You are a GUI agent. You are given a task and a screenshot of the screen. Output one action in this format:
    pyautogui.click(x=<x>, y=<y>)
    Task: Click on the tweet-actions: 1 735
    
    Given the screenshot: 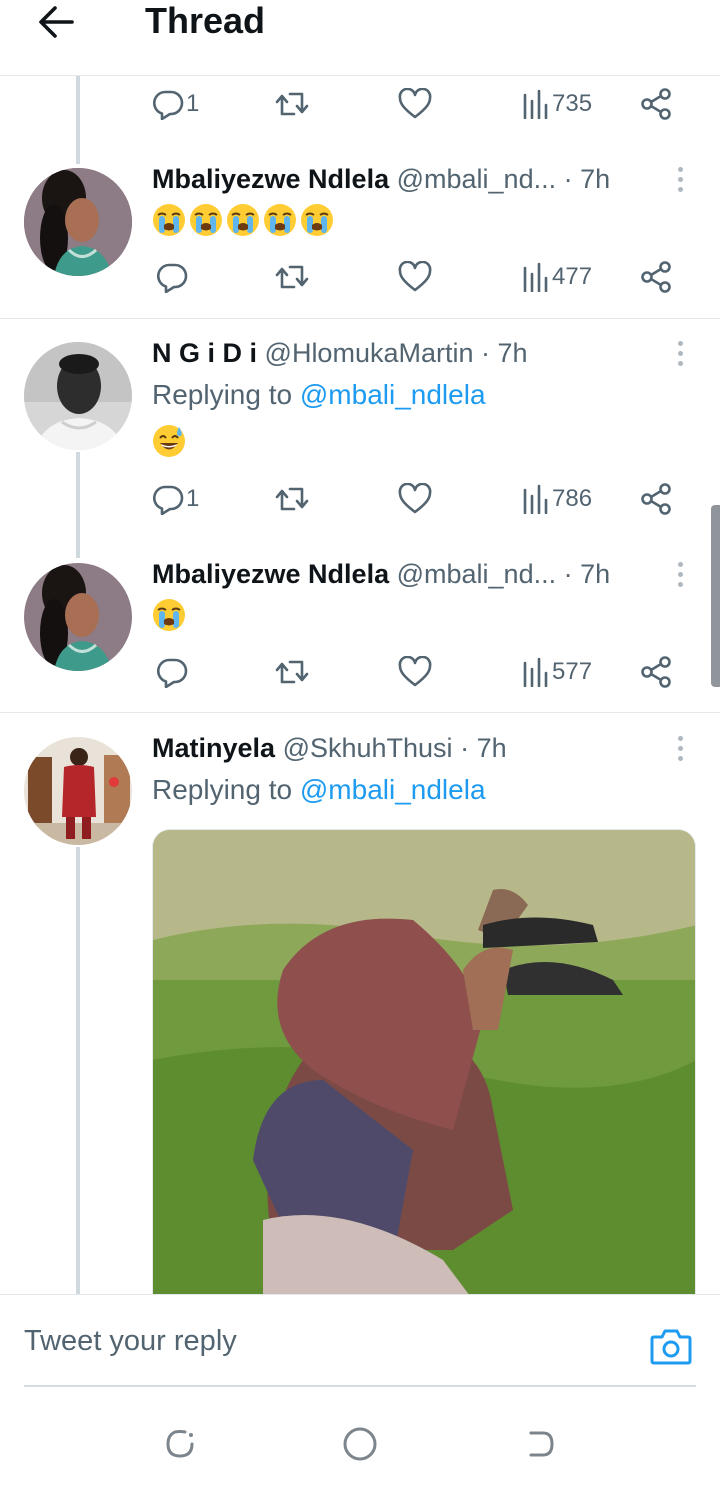 What is the action you would take?
    pyautogui.click(x=417, y=104)
    